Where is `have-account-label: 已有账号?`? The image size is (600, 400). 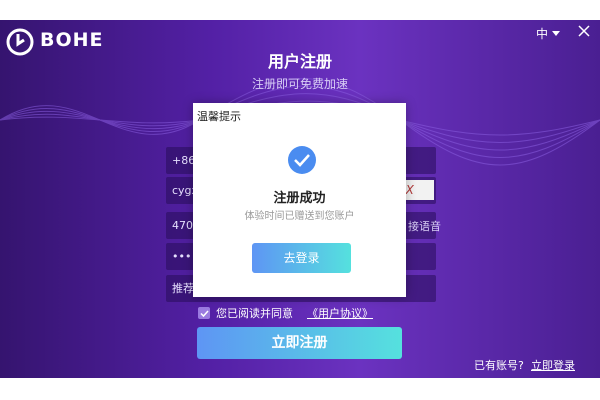
have-account-label: 已有账号? is located at coordinates (499, 365).